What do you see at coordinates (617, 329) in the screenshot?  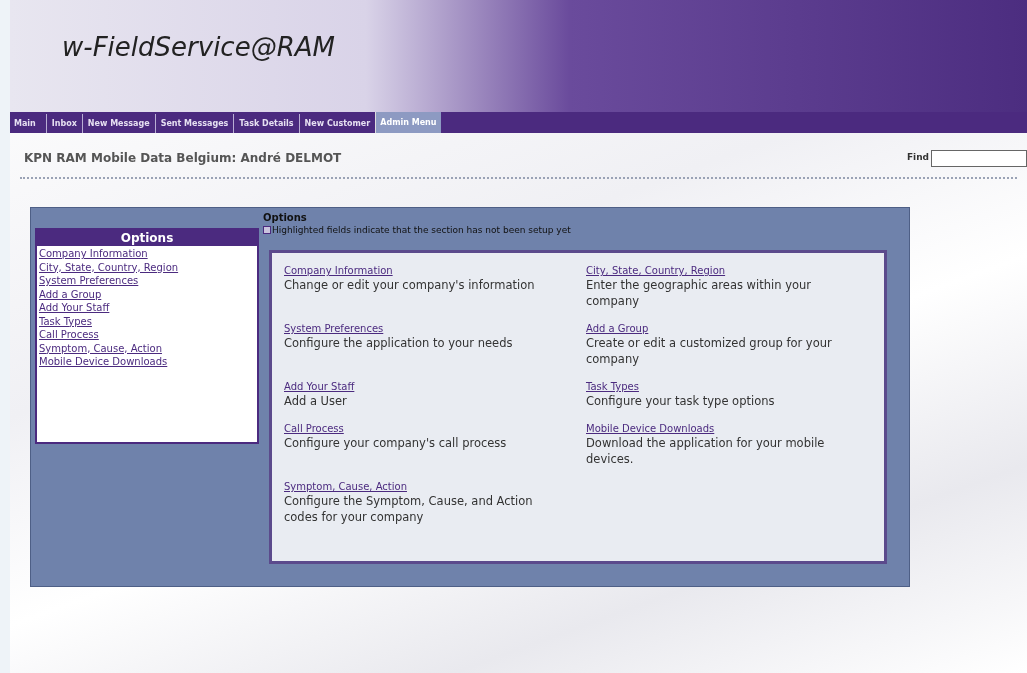 I see `section-link: Add a Group` at bounding box center [617, 329].